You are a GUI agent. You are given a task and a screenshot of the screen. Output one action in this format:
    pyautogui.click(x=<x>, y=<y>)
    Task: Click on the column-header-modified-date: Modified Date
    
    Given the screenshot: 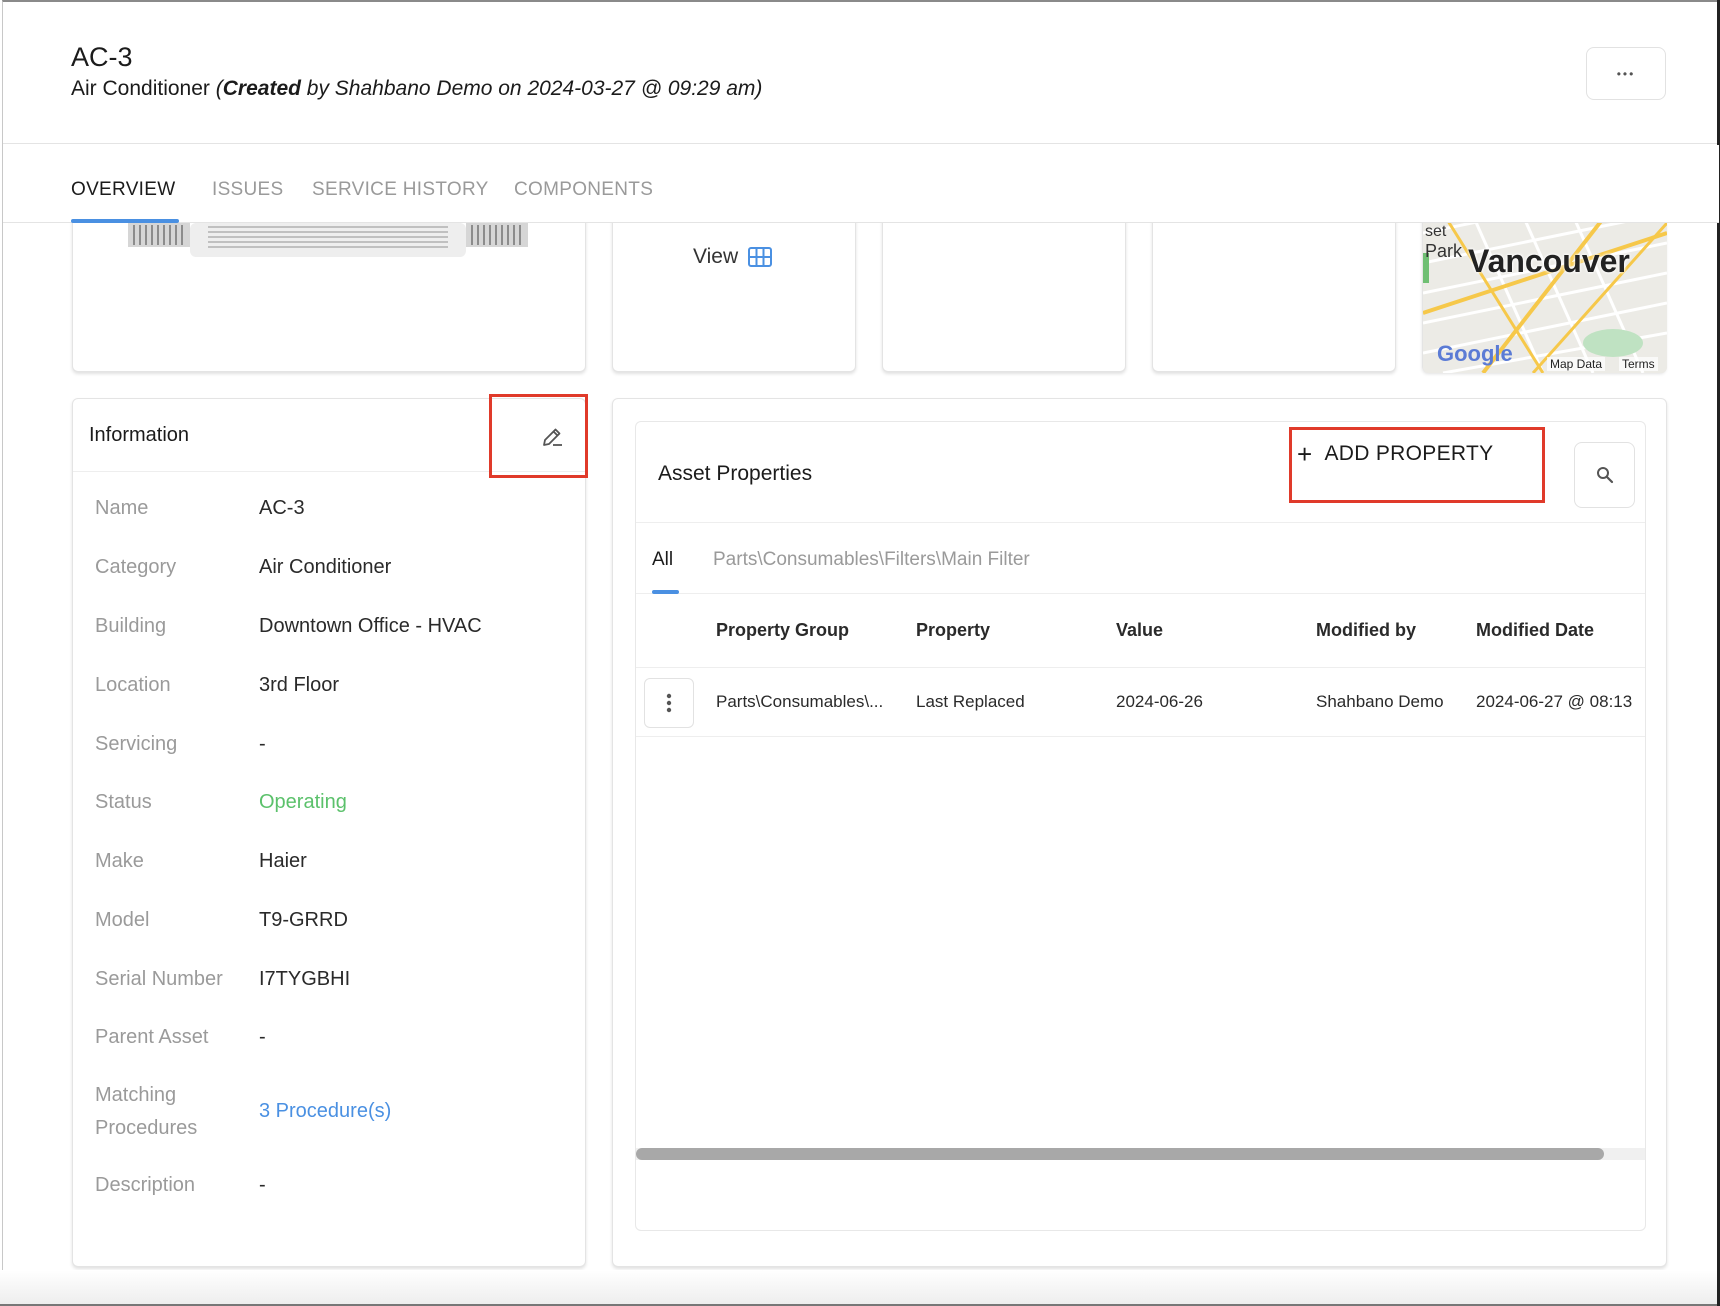 What is the action you would take?
    pyautogui.click(x=1535, y=630)
    